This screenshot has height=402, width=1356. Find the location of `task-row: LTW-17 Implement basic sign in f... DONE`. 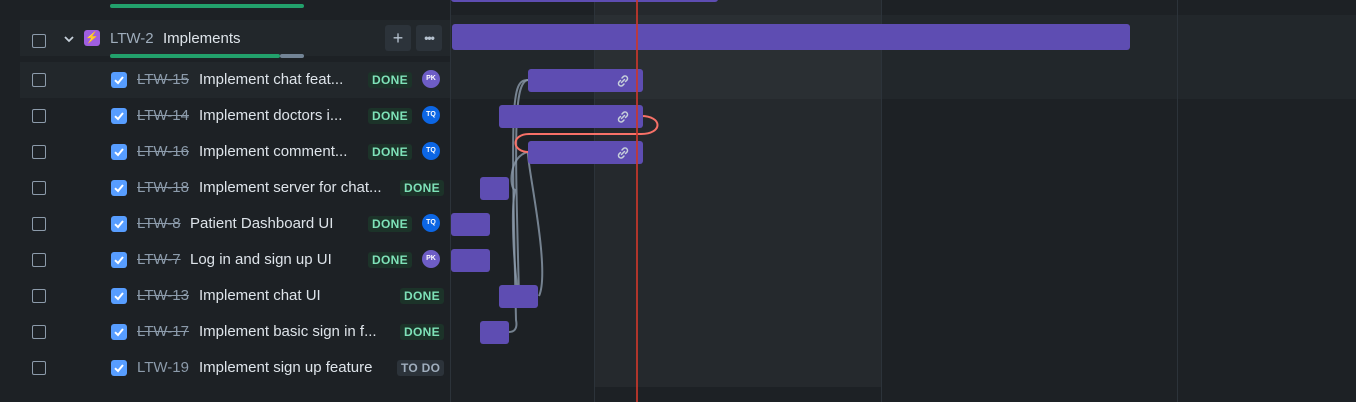

task-row: LTW-17 Implement basic sign in f... DONE is located at coordinates (235, 332).